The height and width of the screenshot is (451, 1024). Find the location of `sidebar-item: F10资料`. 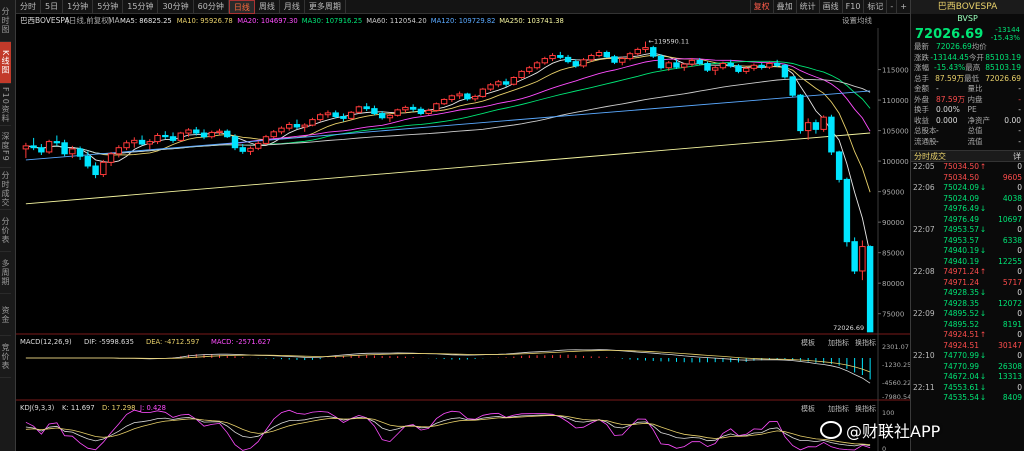

sidebar-item: F10资料 is located at coordinates (5, 105).